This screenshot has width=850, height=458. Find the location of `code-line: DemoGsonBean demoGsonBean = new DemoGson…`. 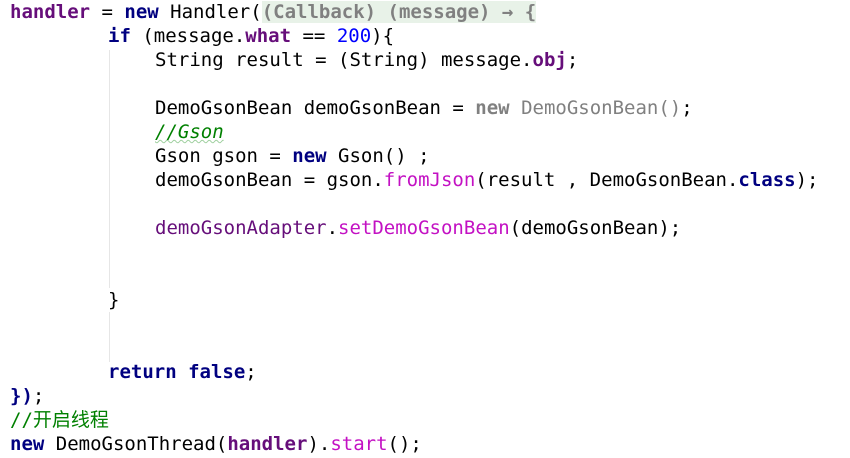

code-line: DemoGsonBean demoGsonBean = new DemoGson… is located at coordinates (424, 108).